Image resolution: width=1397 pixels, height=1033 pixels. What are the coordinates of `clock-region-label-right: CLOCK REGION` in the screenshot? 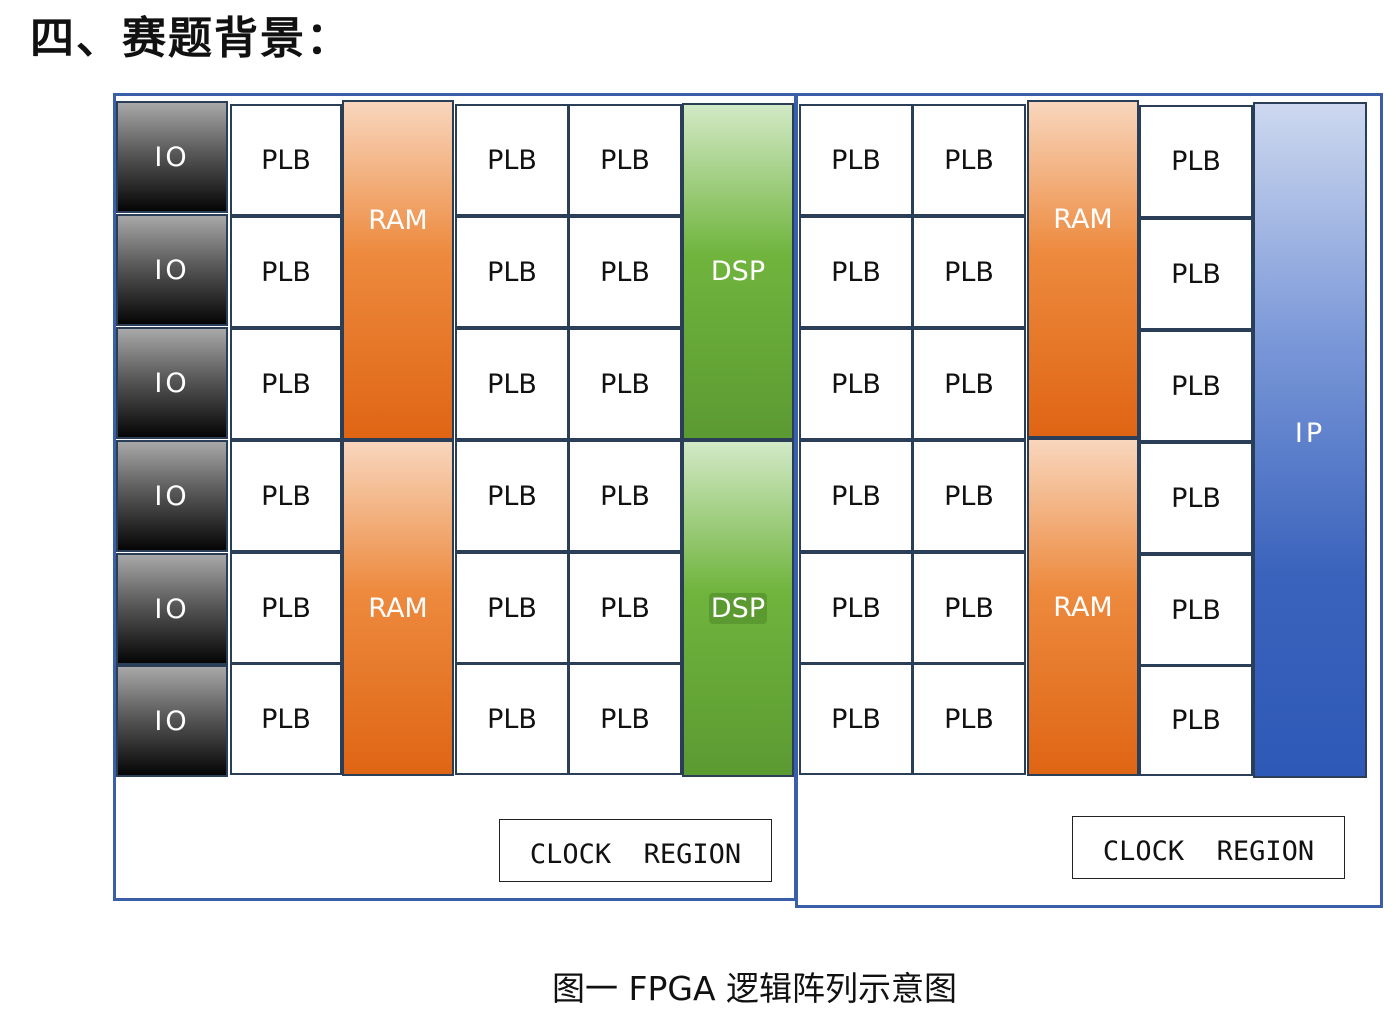 It's located at (1208, 847).